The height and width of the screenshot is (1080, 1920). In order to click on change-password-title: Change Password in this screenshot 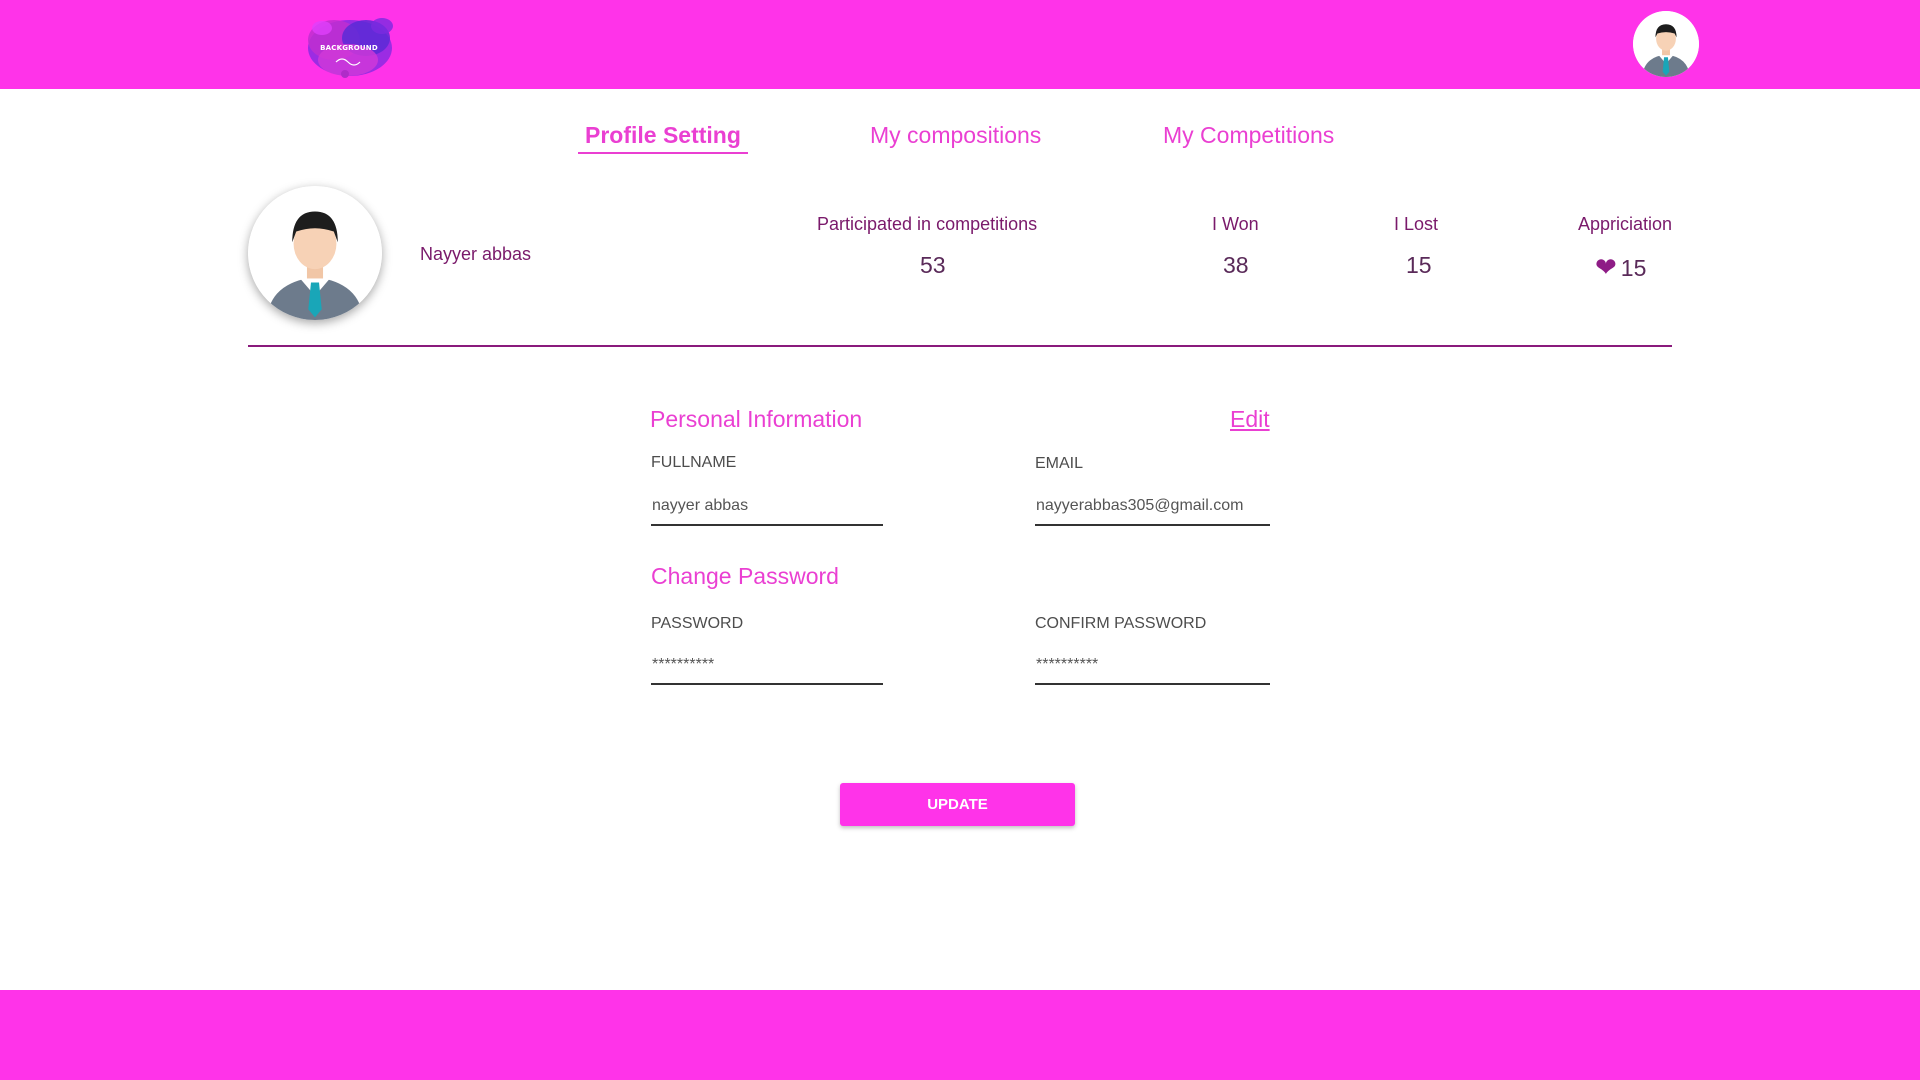, I will do `click(745, 576)`.